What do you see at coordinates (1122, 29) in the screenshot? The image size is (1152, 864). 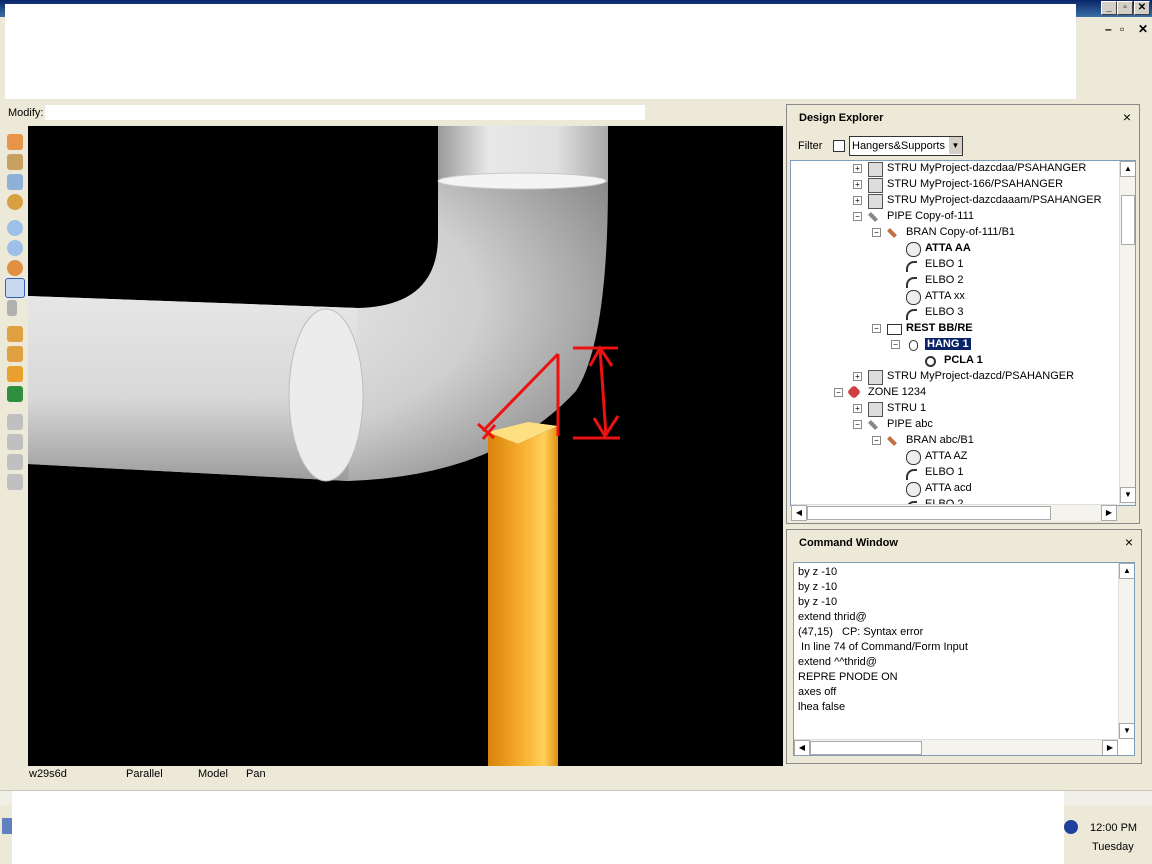 I see `mdi-restore-icon: ▫` at bounding box center [1122, 29].